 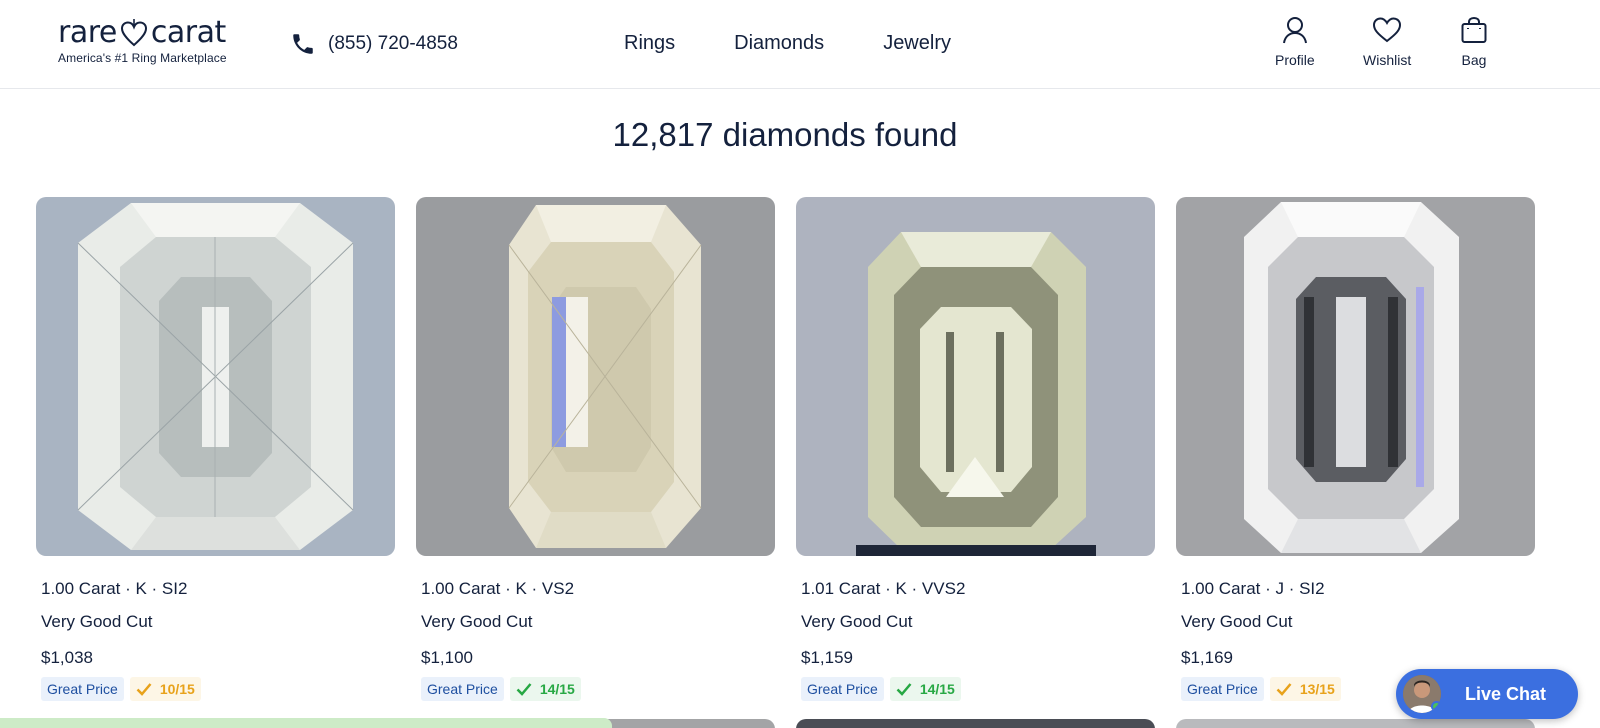 I want to click on profile-button: Profile, so click(x=1295, y=42).